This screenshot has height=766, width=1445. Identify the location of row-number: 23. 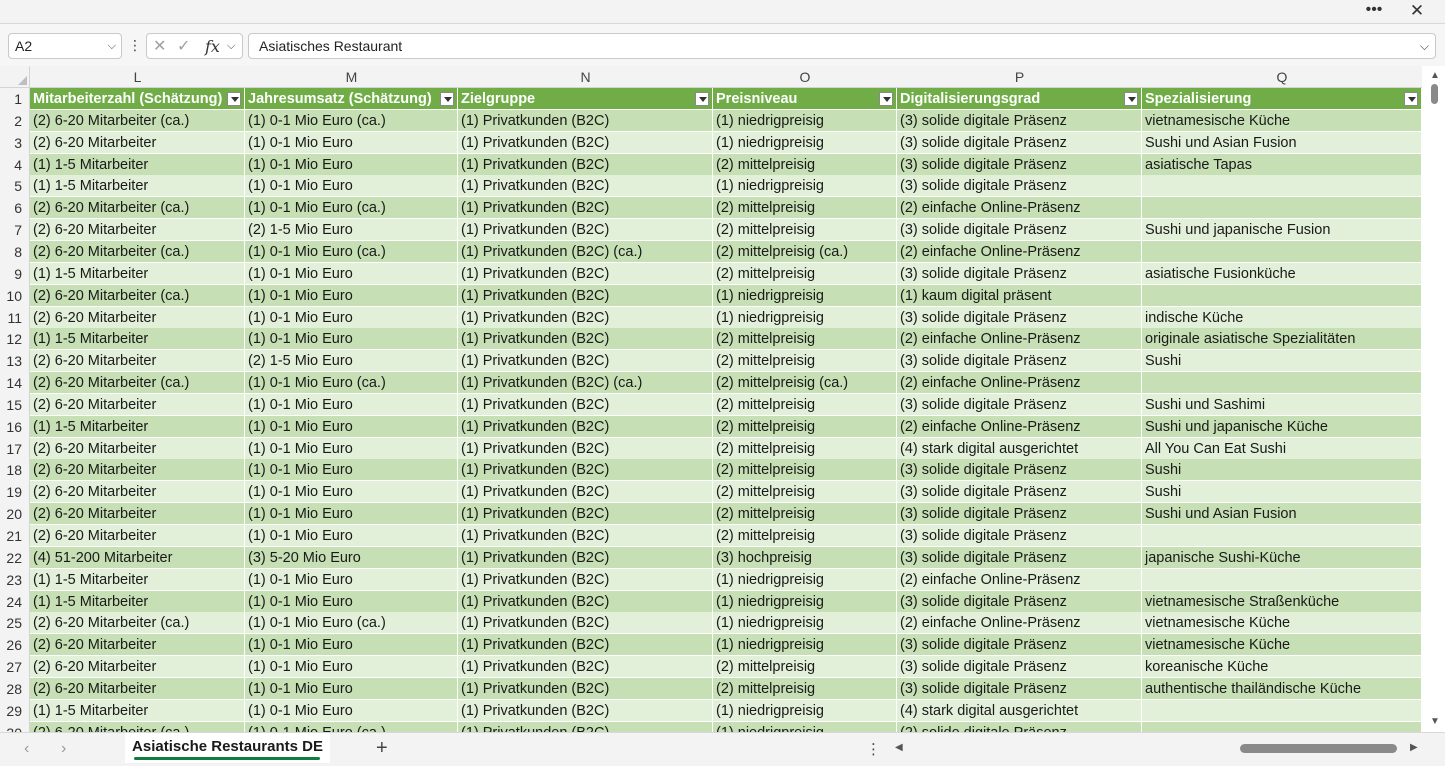
(15, 579).